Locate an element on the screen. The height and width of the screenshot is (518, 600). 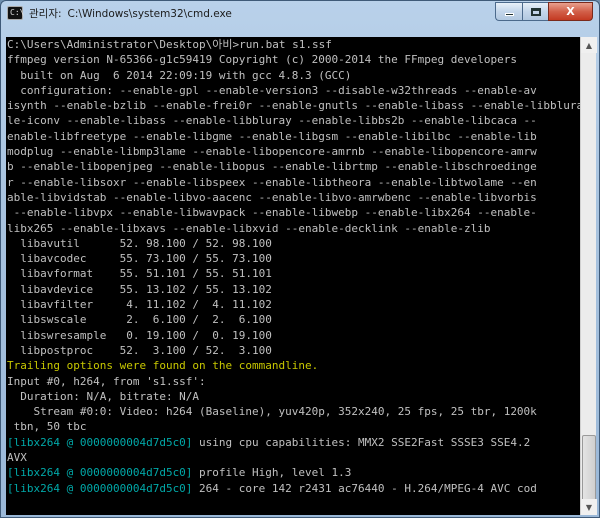
scroll-up-button: ▲ is located at coordinates (589, 45).